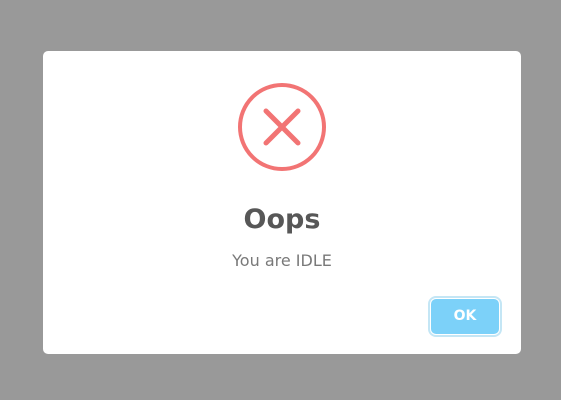 The image size is (561, 400). Describe the element at coordinates (282, 219) in the screenshot. I see `dialog-title: Oops` at that location.